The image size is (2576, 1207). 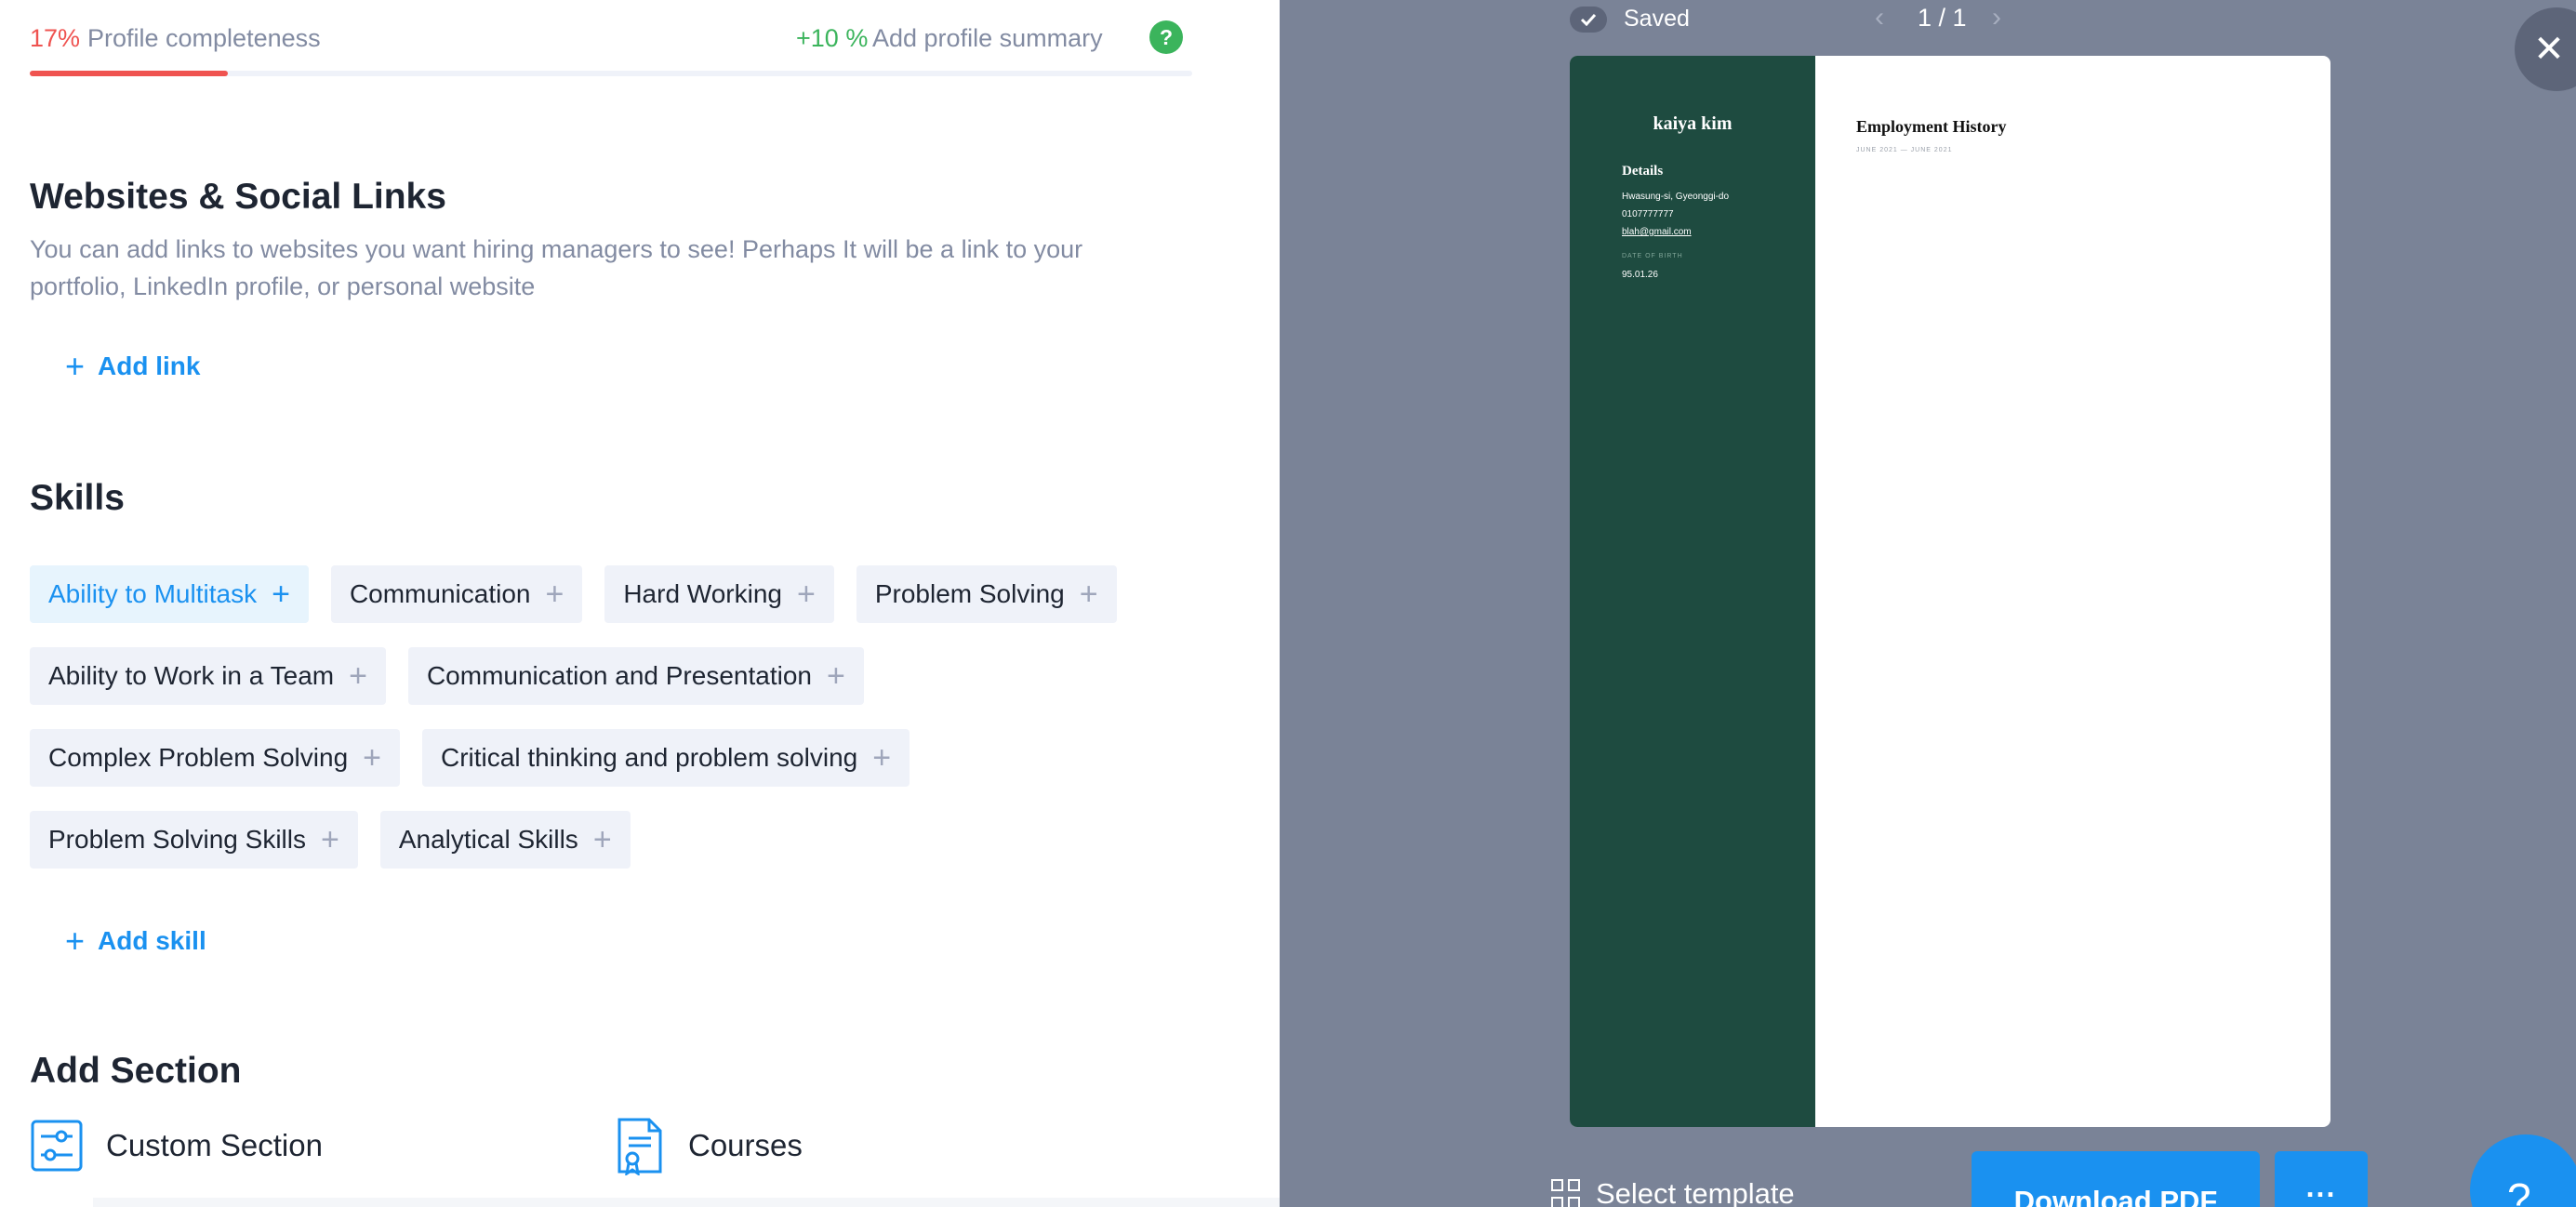 What do you see at coordinates (440, 593) in the screenshot?
I see `skill-chip-label: Communication` at bounding box center [440, 593].